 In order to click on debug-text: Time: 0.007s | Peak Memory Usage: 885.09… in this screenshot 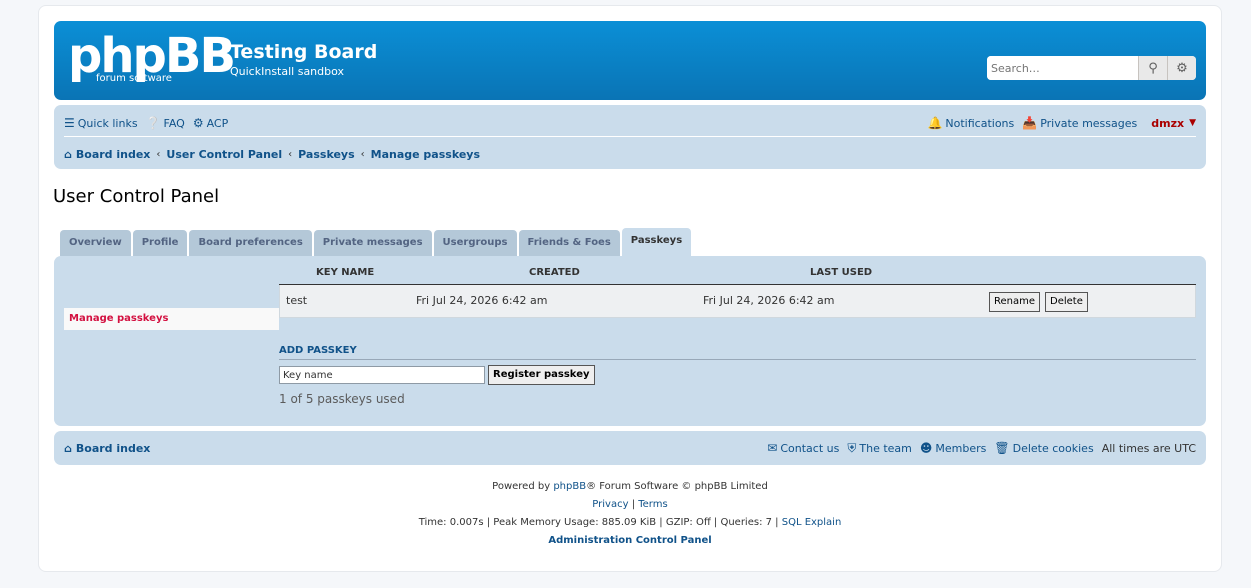, I will do `click(600, 522)`.